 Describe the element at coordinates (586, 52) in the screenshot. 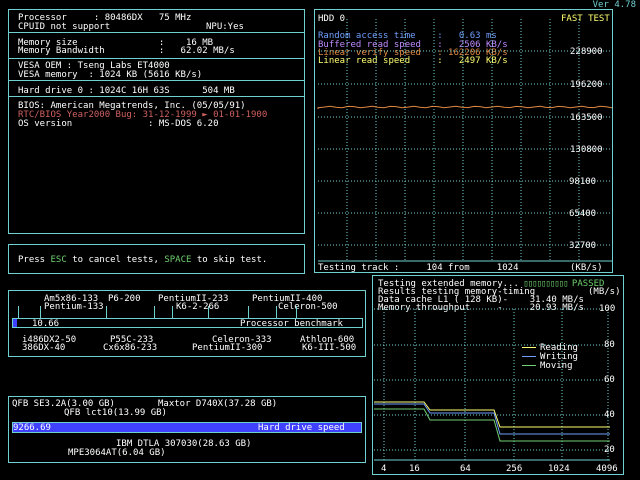

I see `hdd-y-tick: 228900` at that location.